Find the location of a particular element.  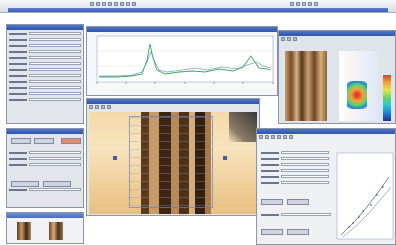

spectrum-plot is located at coordinates (185, 59).